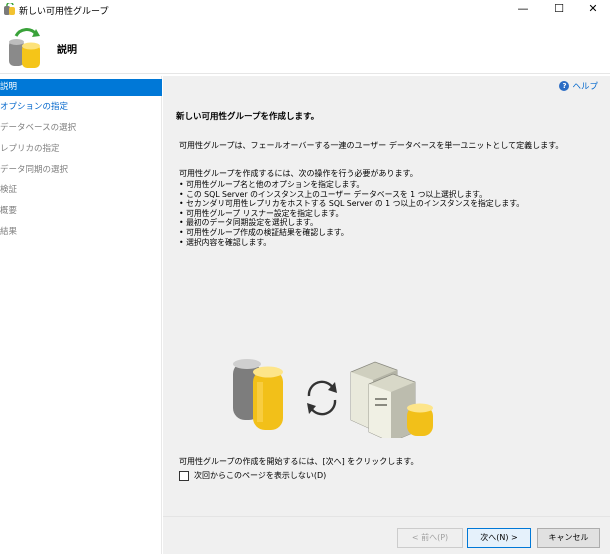  What do you see at coordinates (9, 211) in the screenshot?
I see `sidebar-item-summary: 概要` at bounding box center [9, 211].